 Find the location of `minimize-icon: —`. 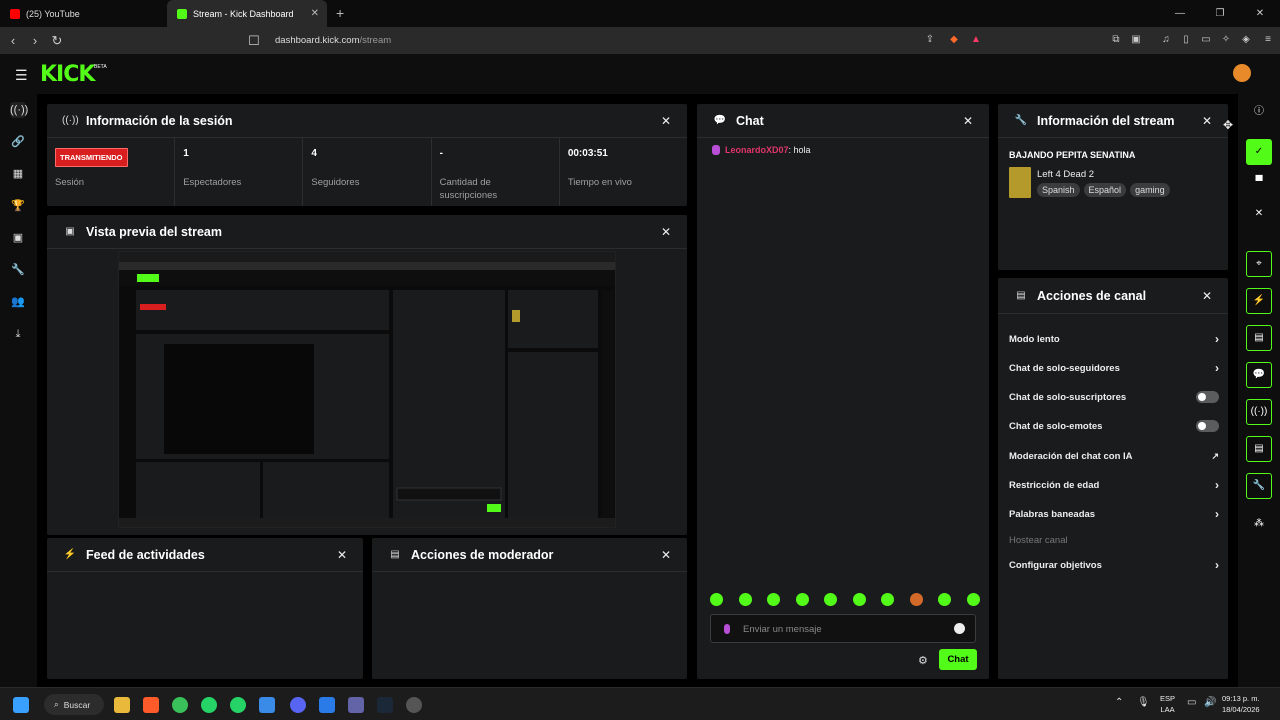

minimize-icon: — is located at coordinates (1180, 13).